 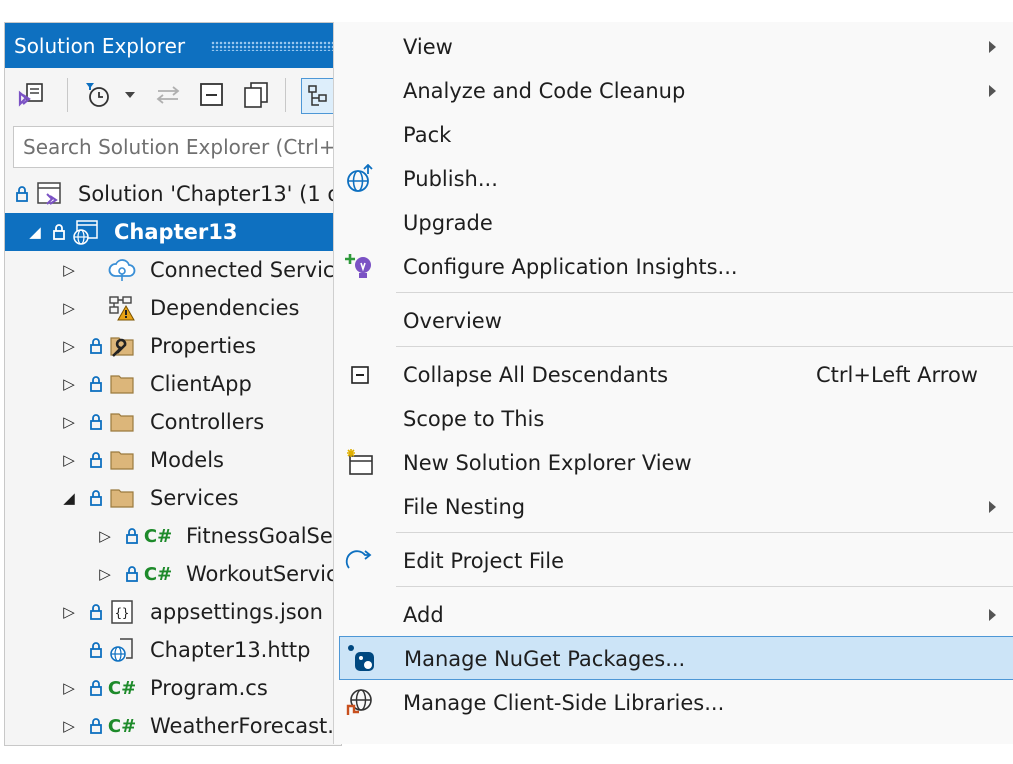 What do you see at coordinates (673, 507) in the screenshot?
I see `menu-item-file-nesting: File Nesting` at bounding box center [673, 507].